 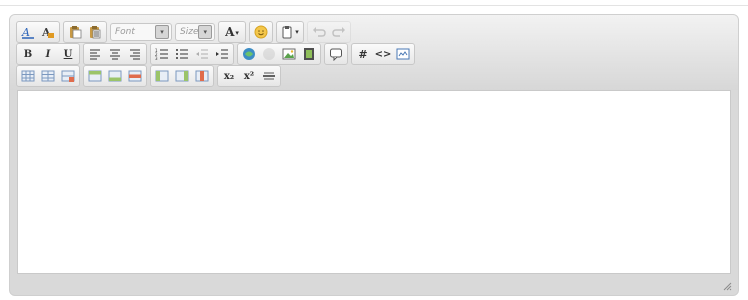 I want to click on paste-icon, so click(x=76, y=32).